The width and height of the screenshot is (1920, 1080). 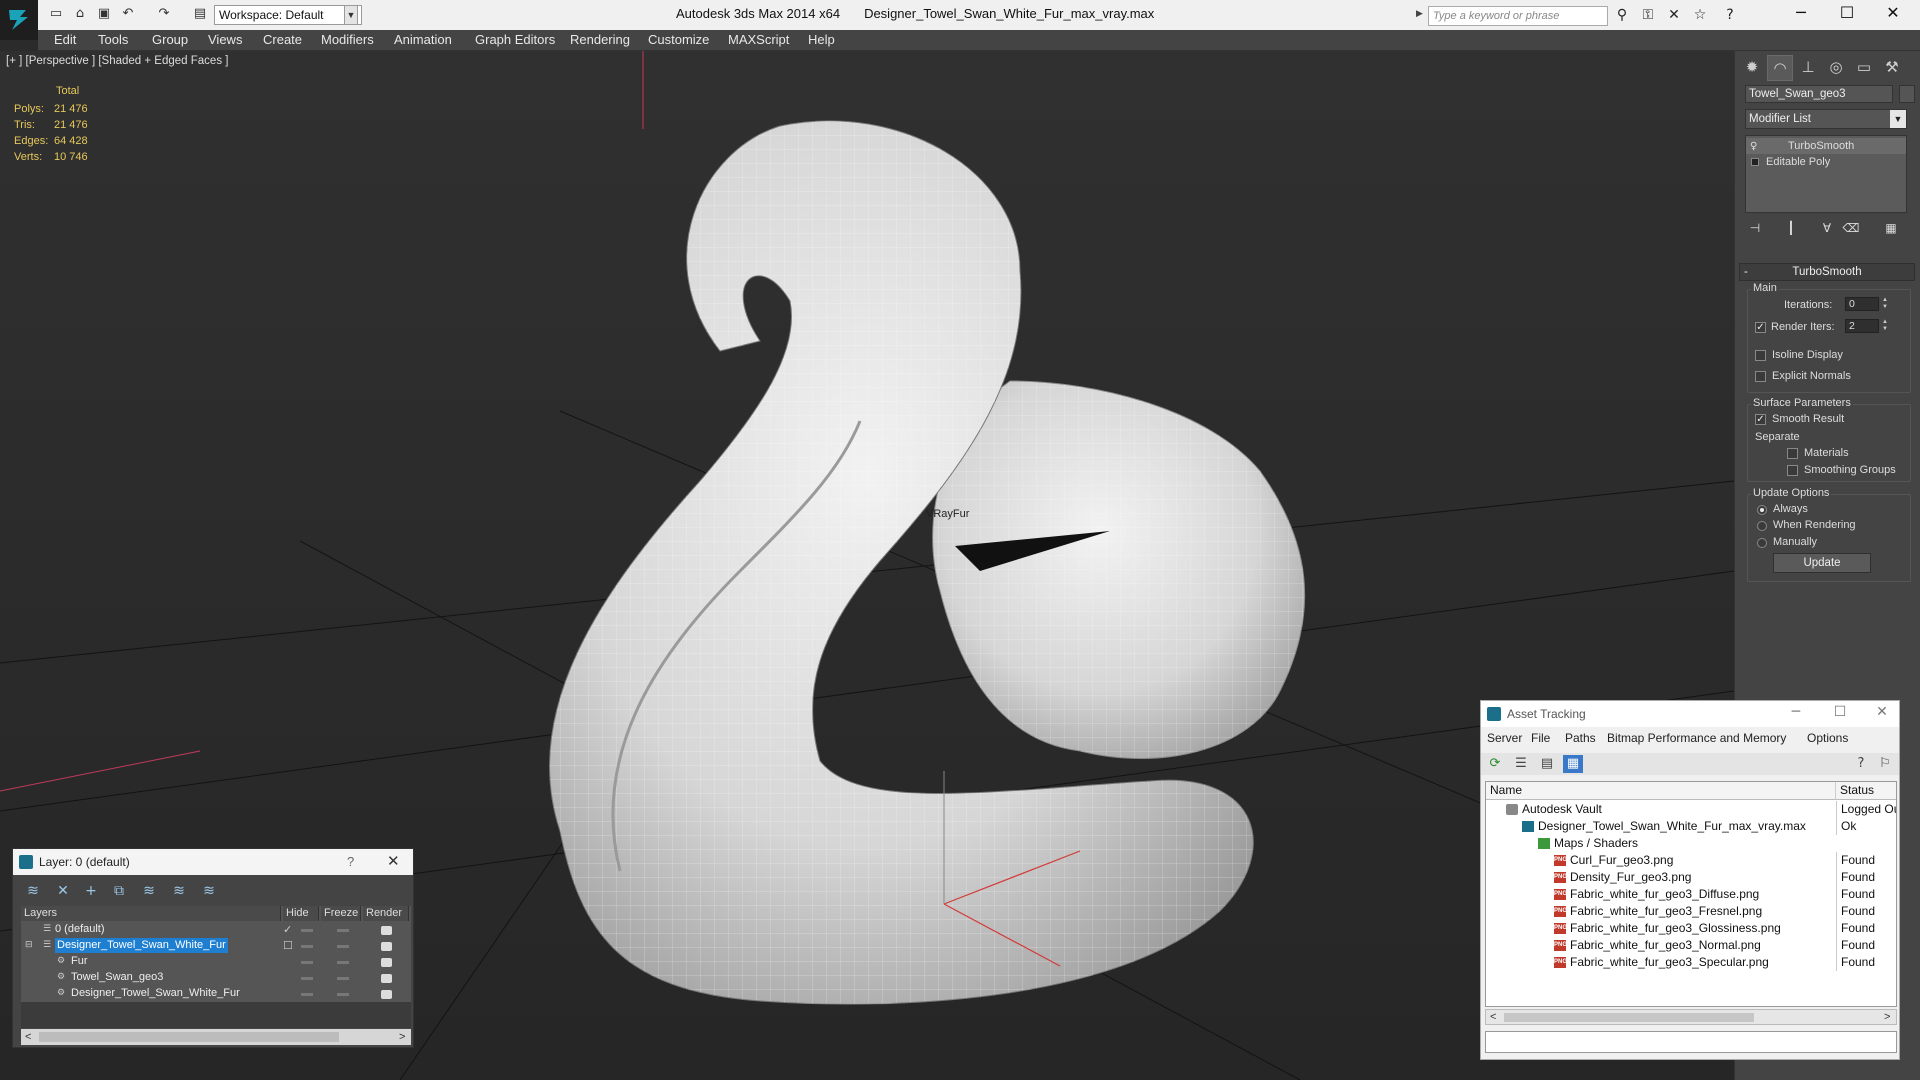 I want to click on object-name-field: Towel_Swan_geo3, so click(x=1819, y=94).